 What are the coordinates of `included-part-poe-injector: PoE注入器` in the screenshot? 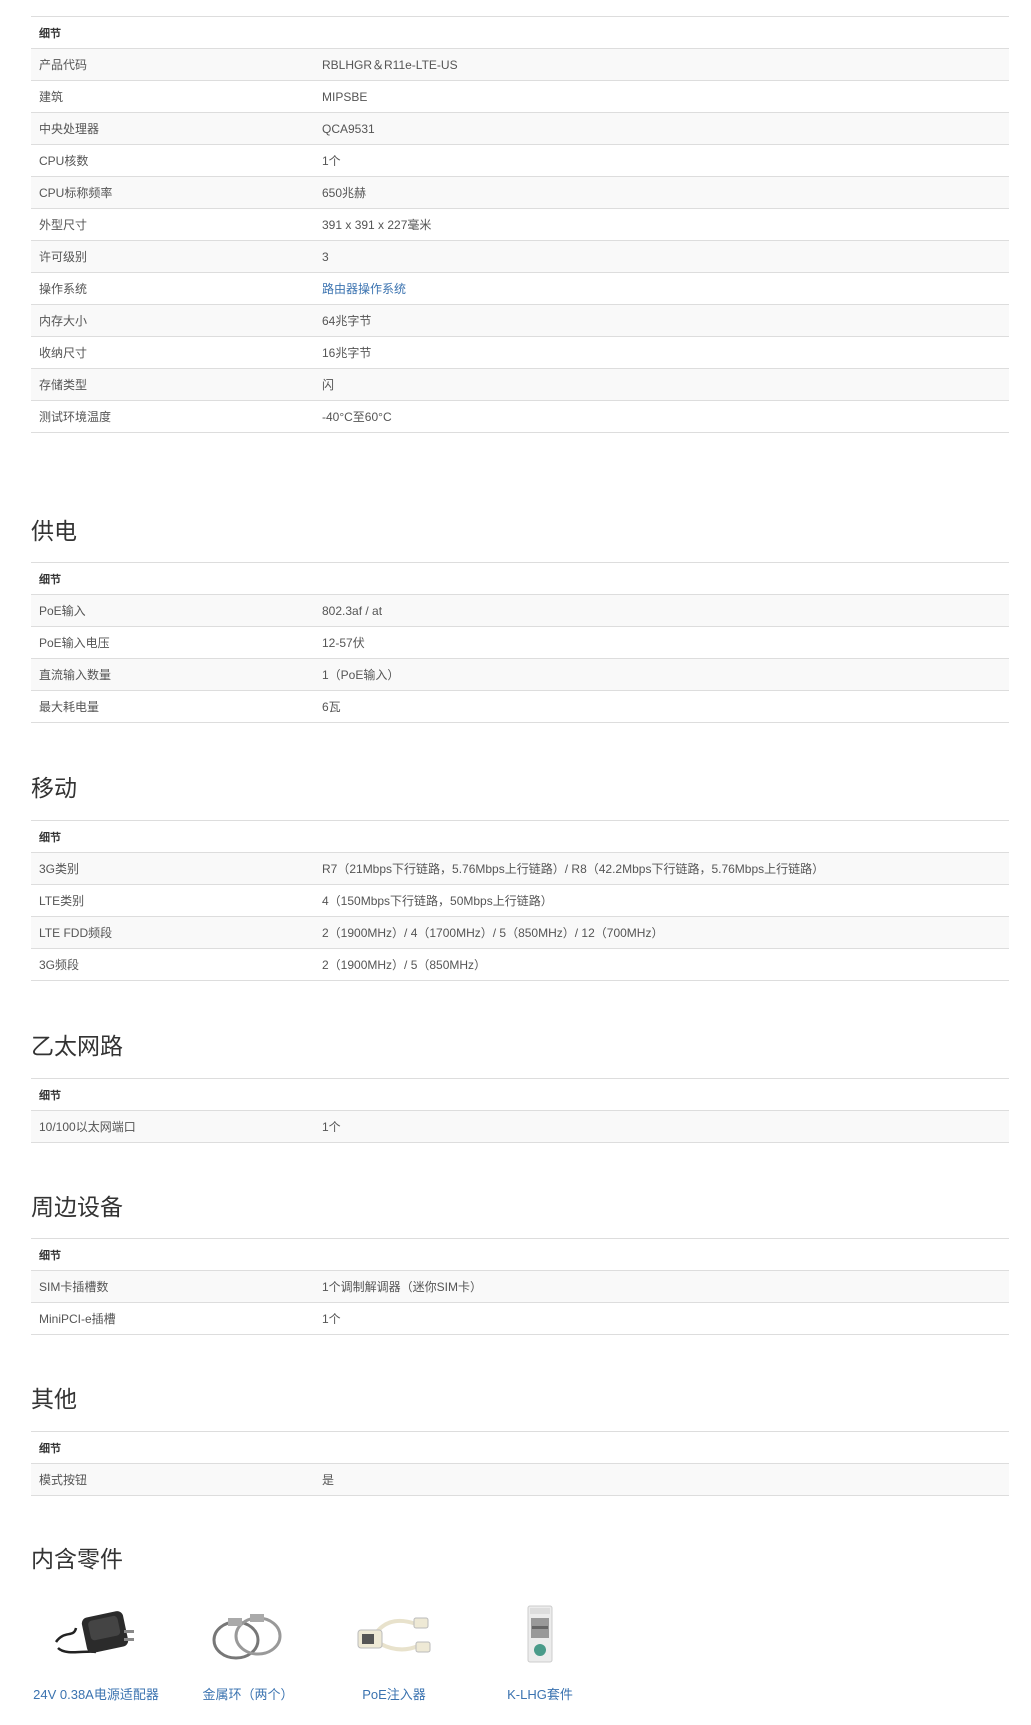 It's located at (394, 1651).